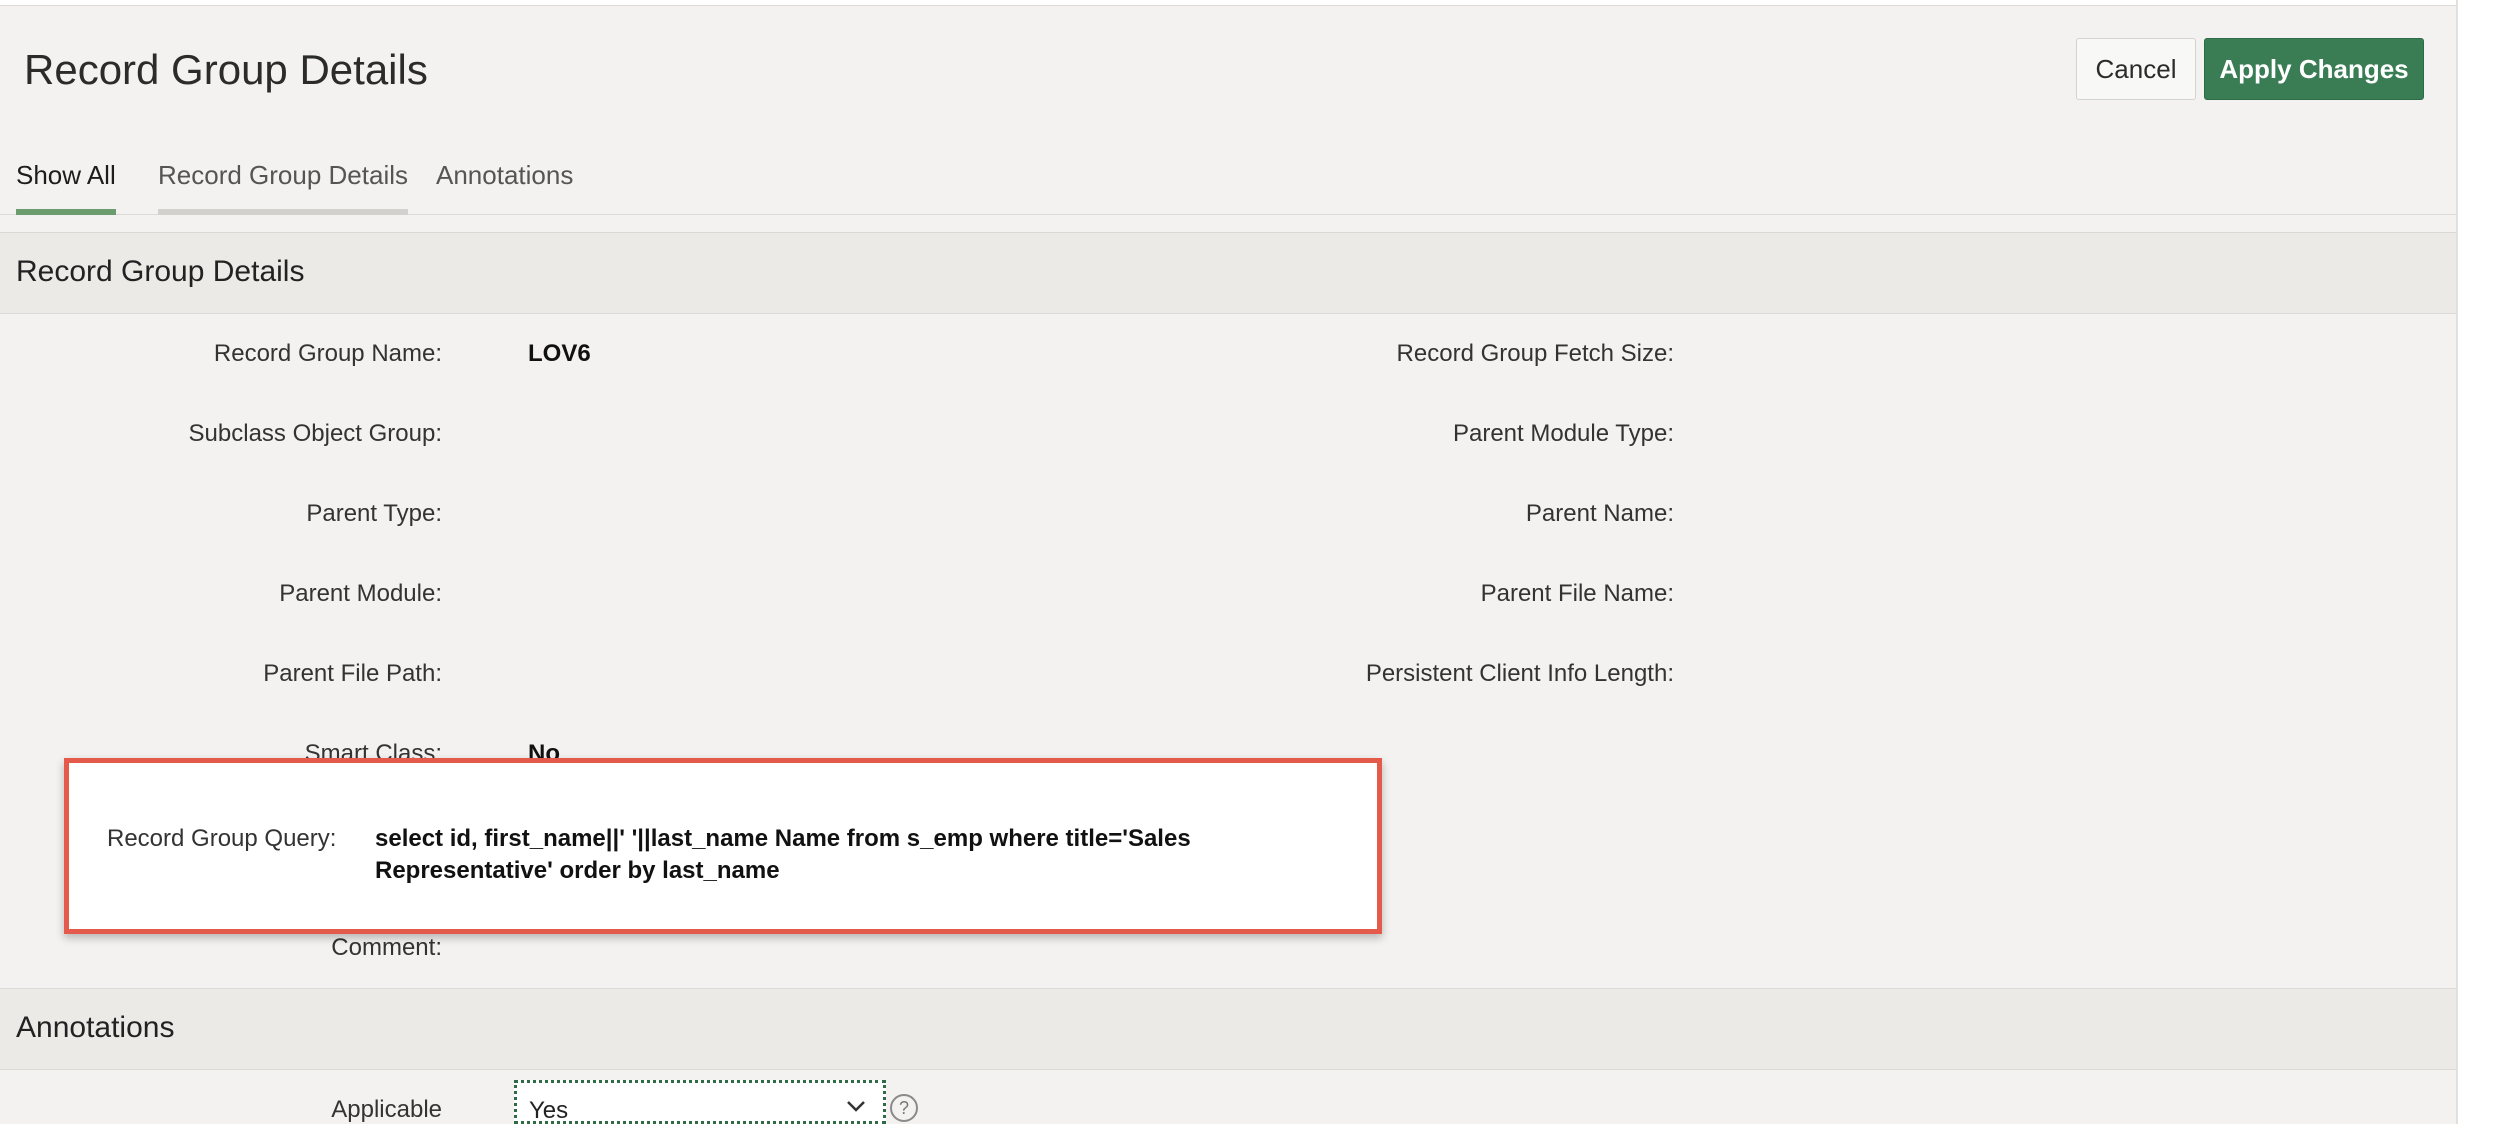 This screenshot has width=2502, height=1125. What do you see at coordinates (1228, 1029) in the screenshot?
I see `section-header-annotations: Annotations` at bounding box center [1228, 1029].